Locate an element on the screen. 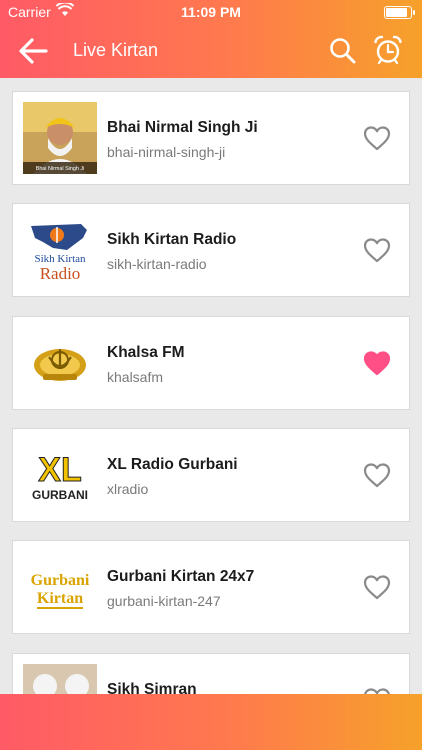 Image resolution: width=422 pixels, height=750 pixels. station-name: Gurbani Kirtan 24x7 is located at coordinates (181, 576).